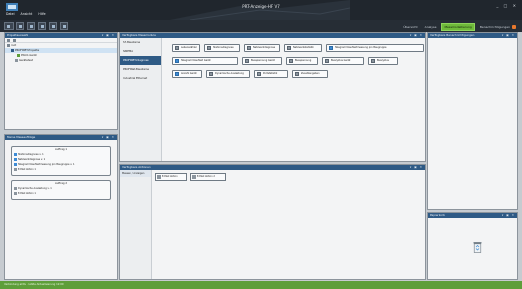 The image size is (522, 289). I want to click on actions-header: Verfügbare Aktionen ▾ ▣ ✕, so click(272, 167).